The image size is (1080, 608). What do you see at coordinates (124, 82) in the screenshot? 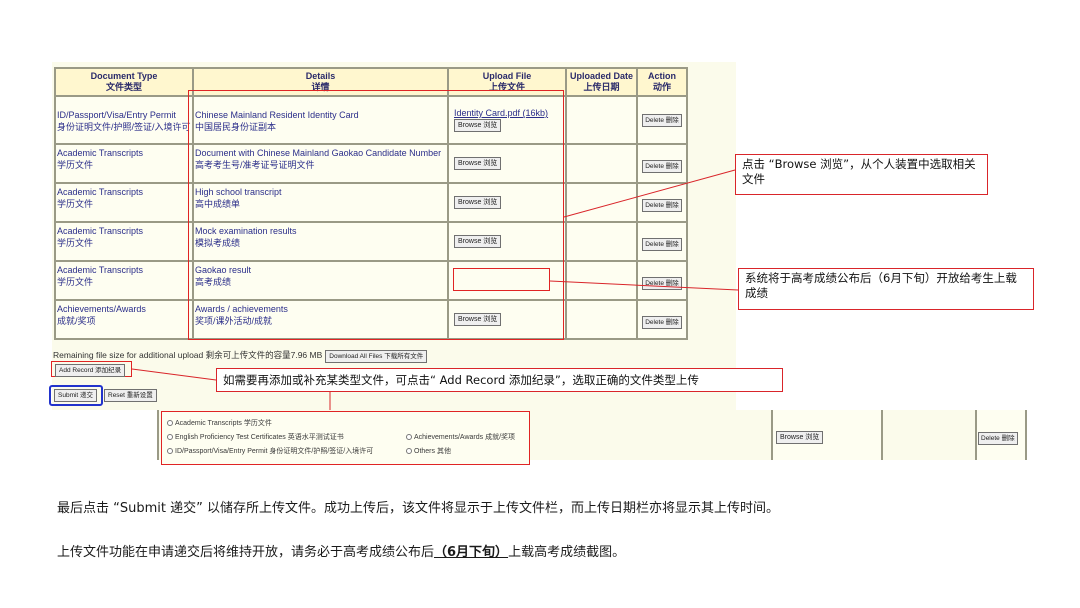
I see `header-document-type: Document Type 文件类型` at bounding box center [124, 82].